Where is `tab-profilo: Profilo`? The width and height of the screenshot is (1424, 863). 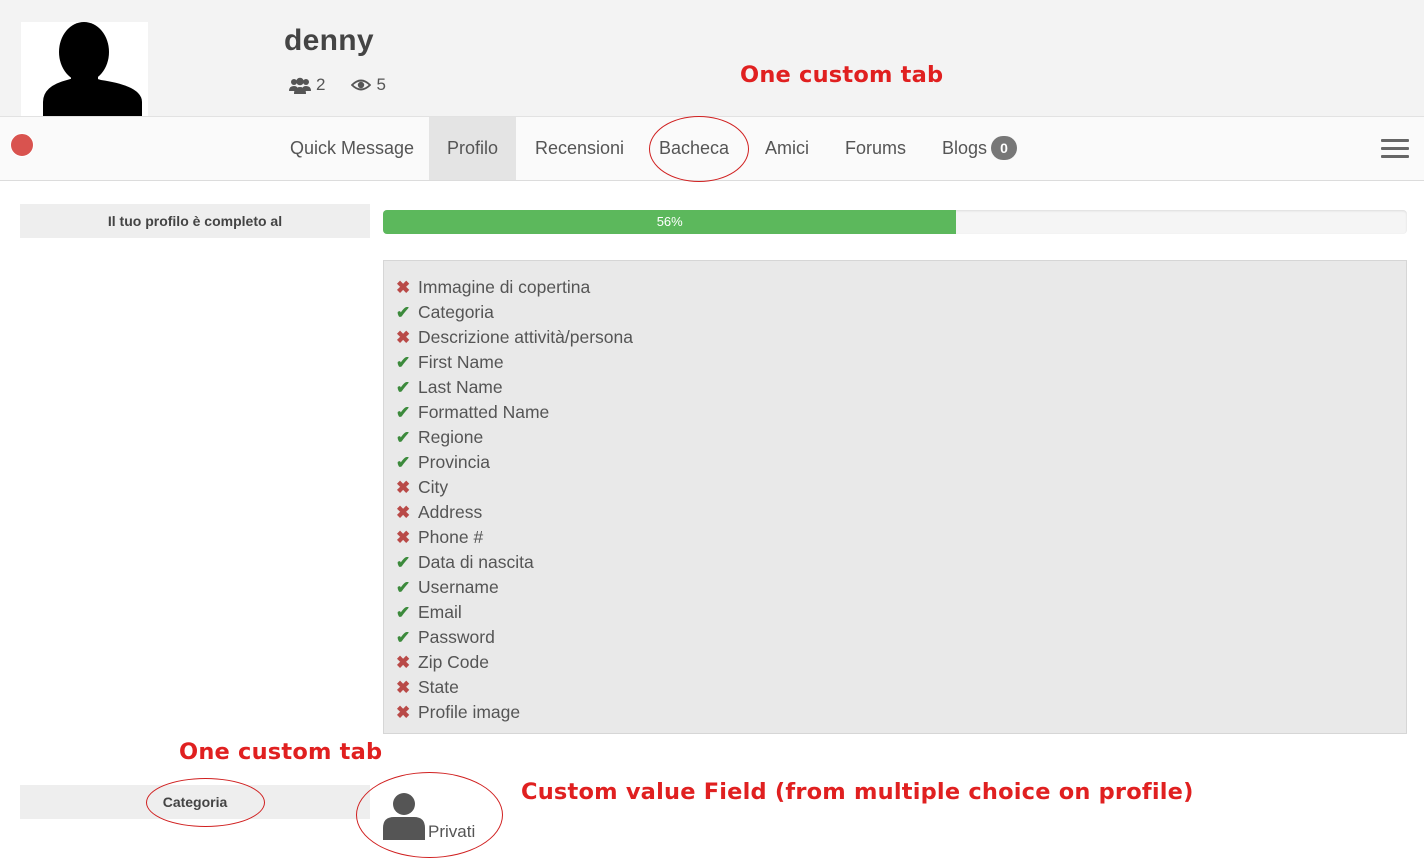
tab-profilo: Profilo is located at coordinates (472, 148).